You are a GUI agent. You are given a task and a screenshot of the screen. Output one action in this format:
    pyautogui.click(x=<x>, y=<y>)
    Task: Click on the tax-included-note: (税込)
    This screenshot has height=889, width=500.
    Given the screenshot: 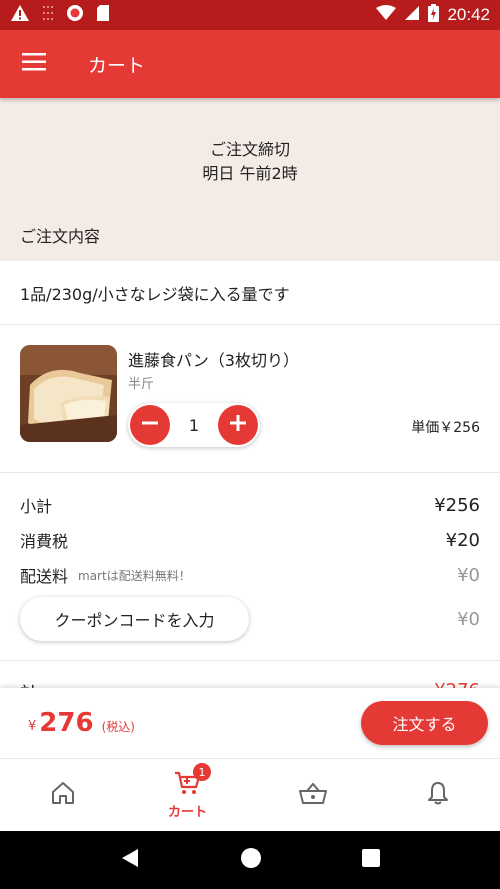 What is the action you would take?
    pyautogui.click(x=118, y=726)
    